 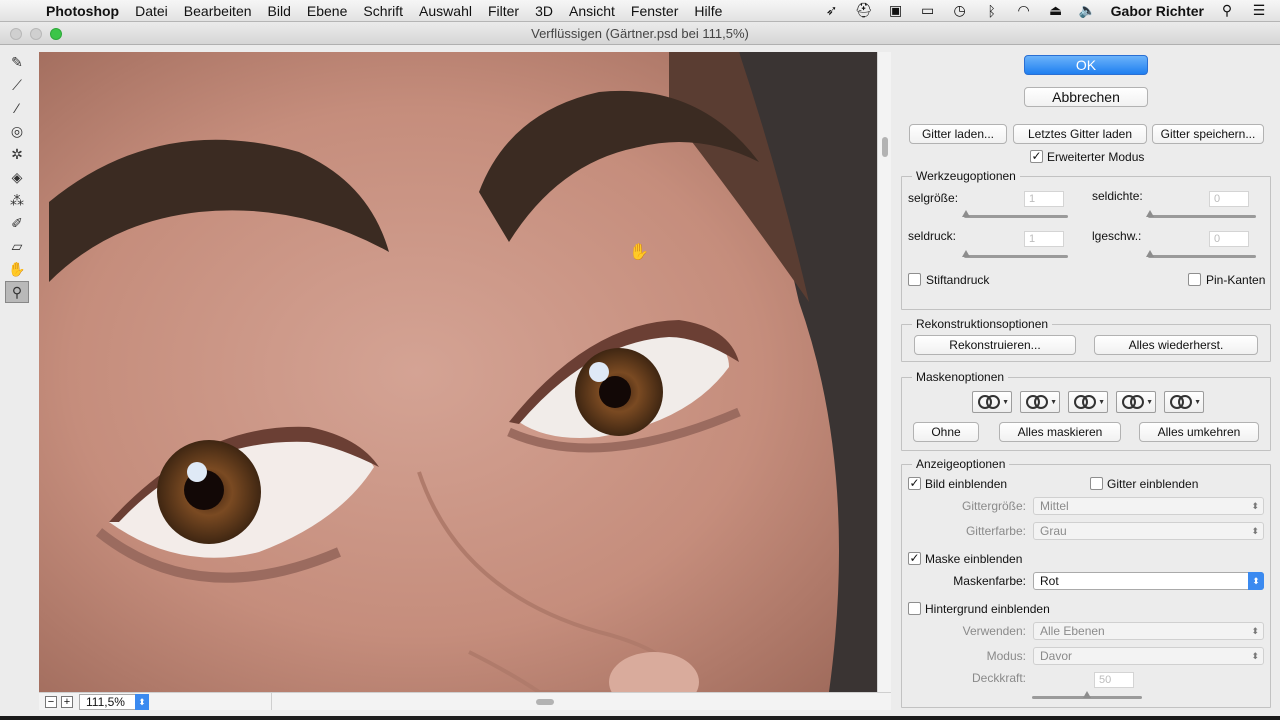 What do you see at coordinates (1086, 97) in the screenshot?
I see `cancel-button: Abbrechen` at bounding box center [1086, 97].